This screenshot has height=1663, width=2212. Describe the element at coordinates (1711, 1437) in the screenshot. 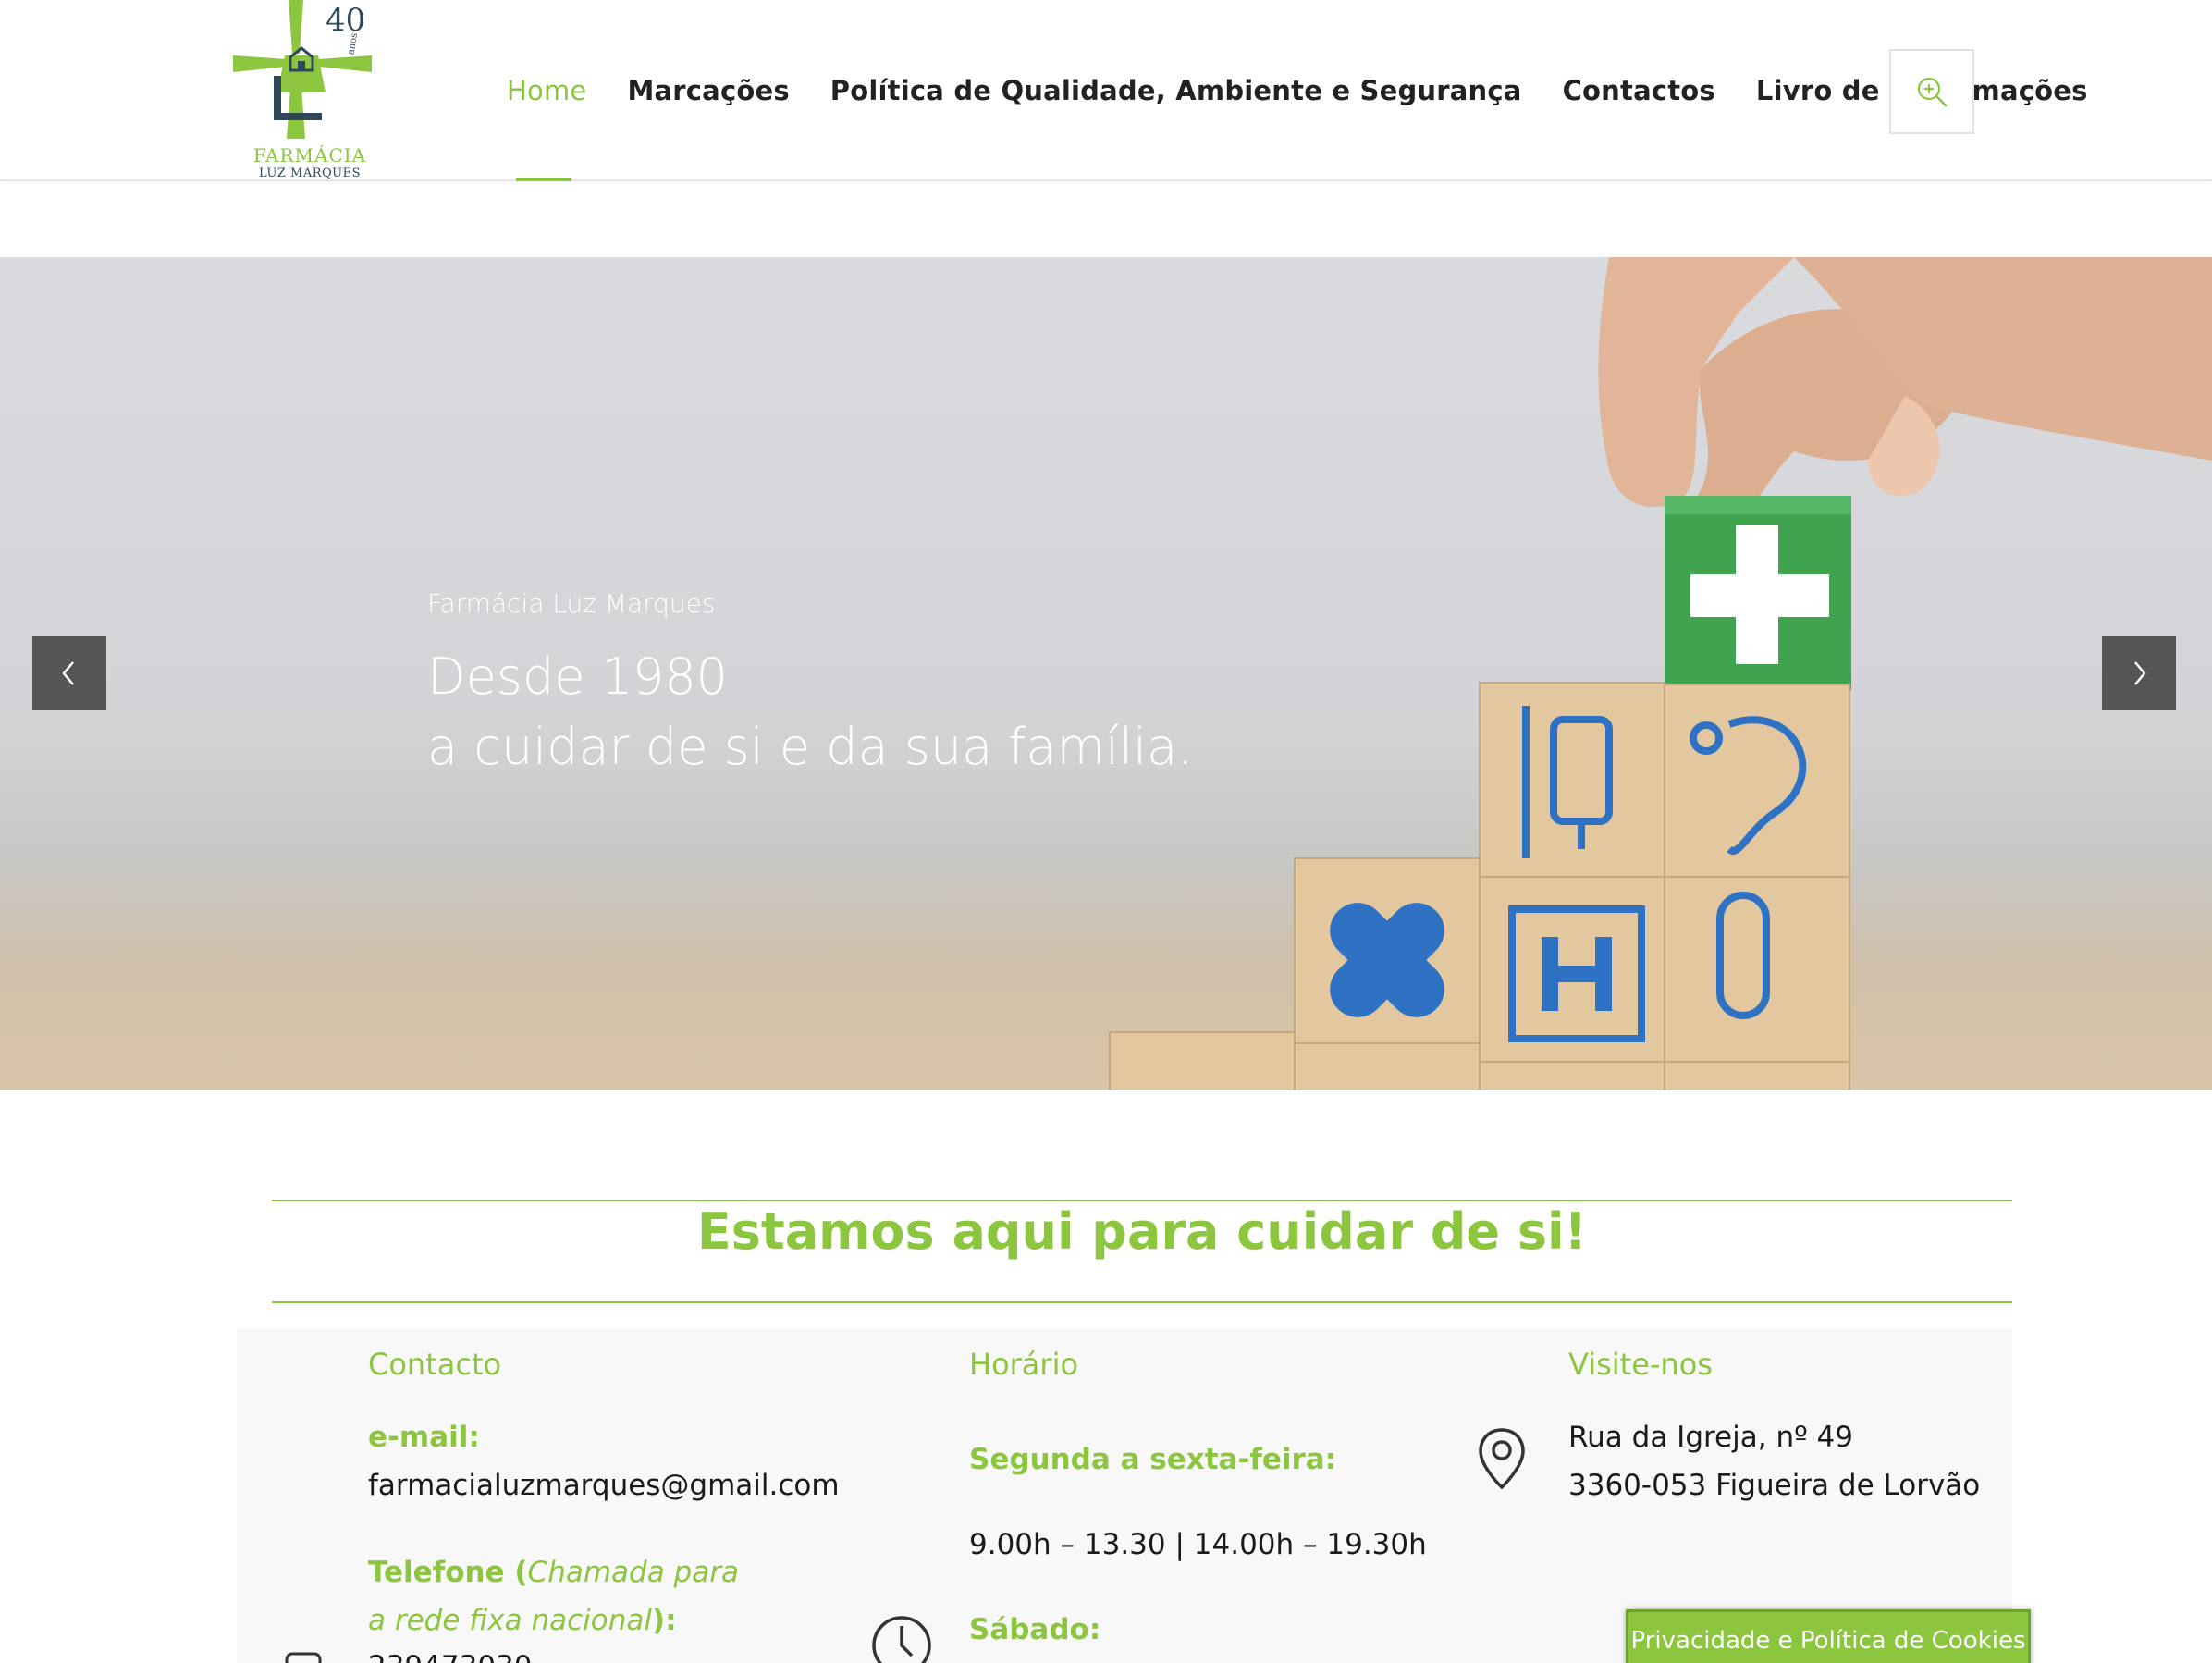

I see `visit-address-line1: Rua da Igreja, nº 49` at that location.